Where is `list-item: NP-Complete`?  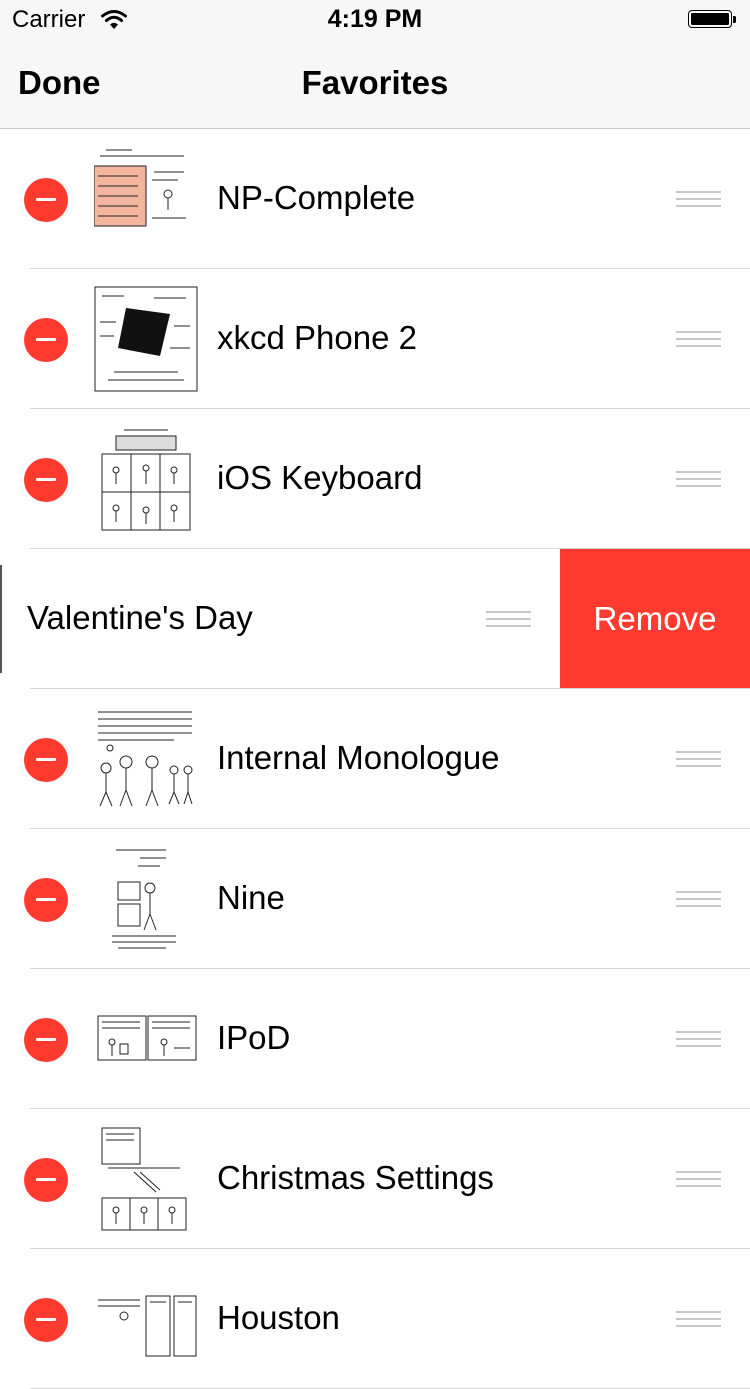
list-item: NP-Complete is located at coordinates (375, 199).